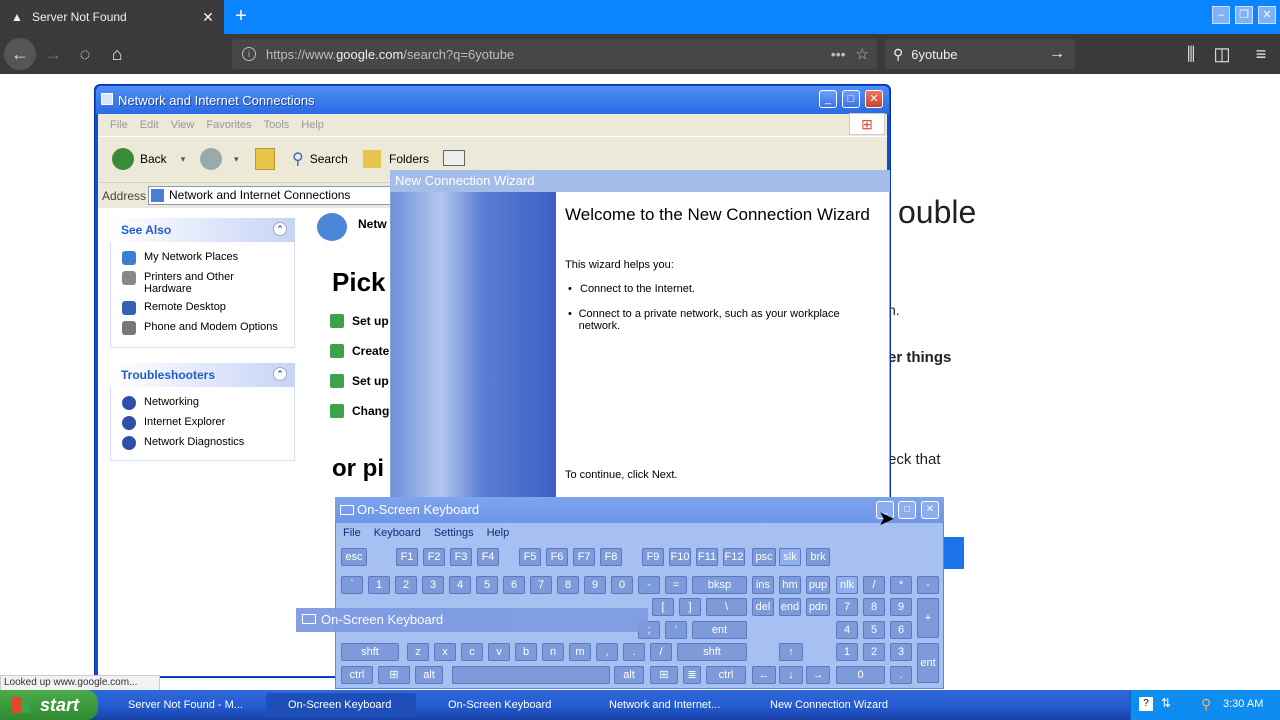 This screenshot has height=720, width=1280. I want to click on osk-key: *, so click(901, 585).